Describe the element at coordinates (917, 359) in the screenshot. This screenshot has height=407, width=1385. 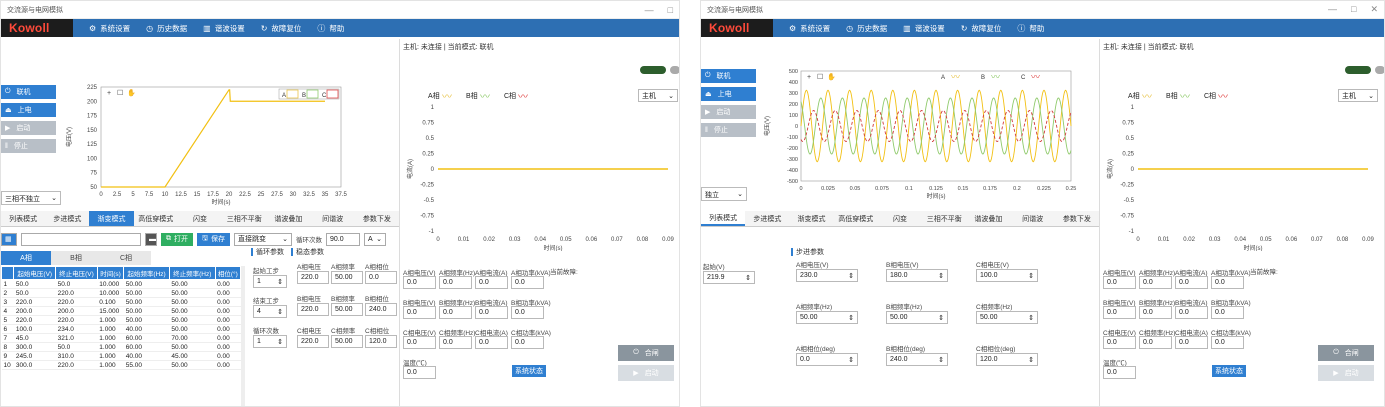
I see `param-input: 240.0 ⇕` at that location.